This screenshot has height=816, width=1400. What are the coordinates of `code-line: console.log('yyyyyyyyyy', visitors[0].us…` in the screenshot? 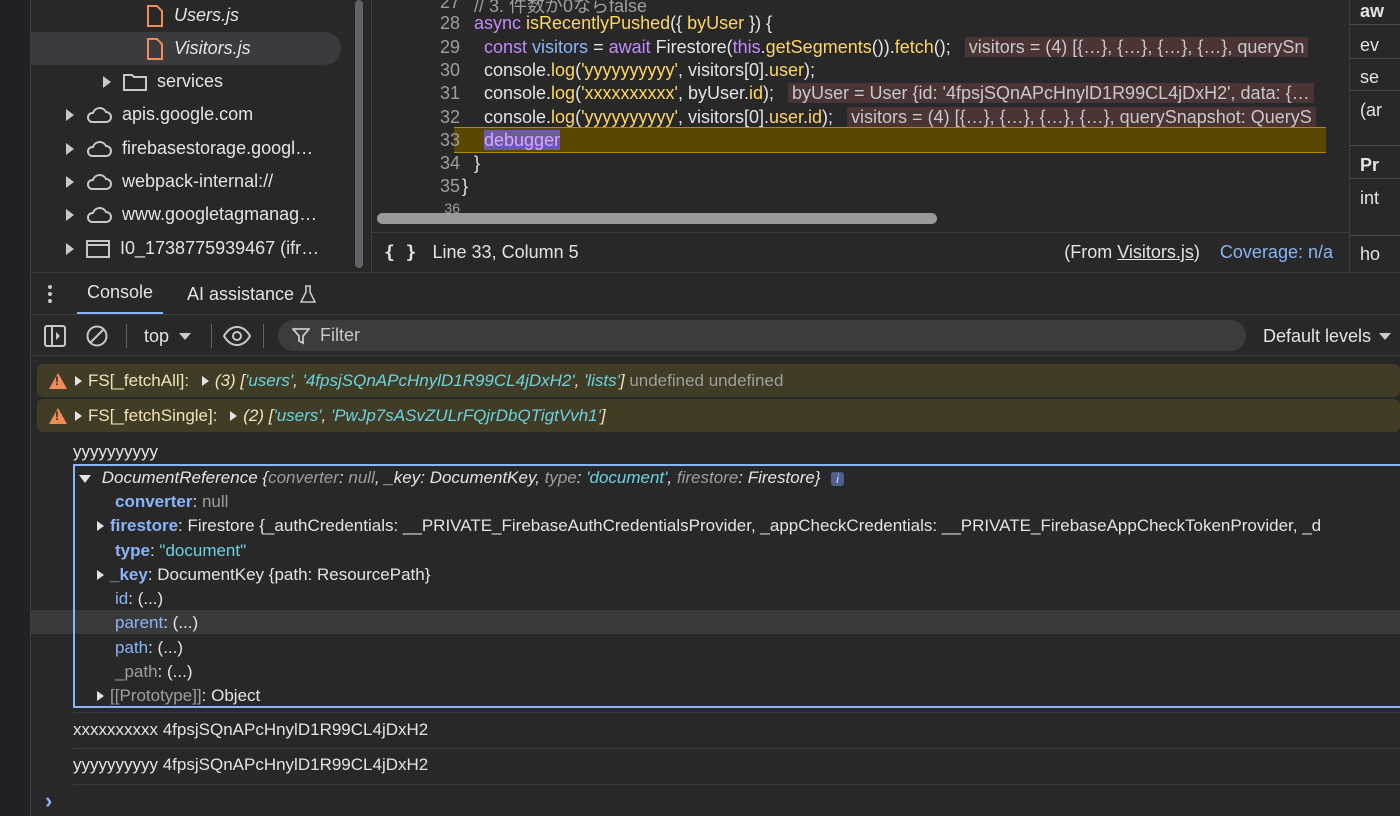 It's located at (900, 117).